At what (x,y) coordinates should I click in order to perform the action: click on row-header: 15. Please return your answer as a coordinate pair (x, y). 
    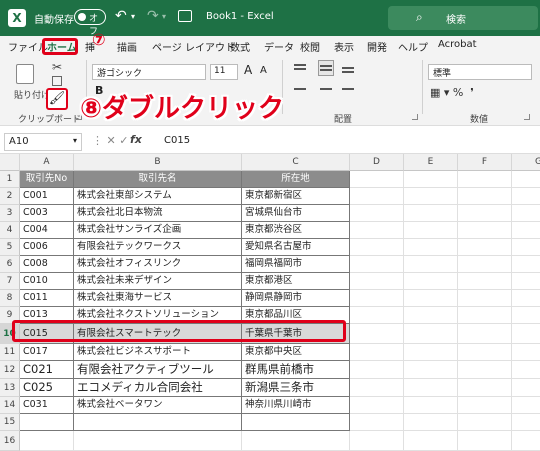
    Looking at the image, I should click on (10, 422).